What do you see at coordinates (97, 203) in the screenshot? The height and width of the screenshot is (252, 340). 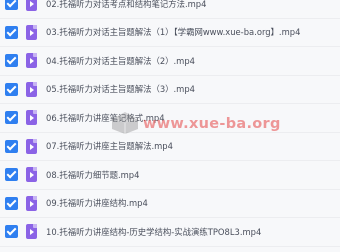 I see `file-name: 09.托福听力讲座结构.mp4` at bounding box center [97, 203].